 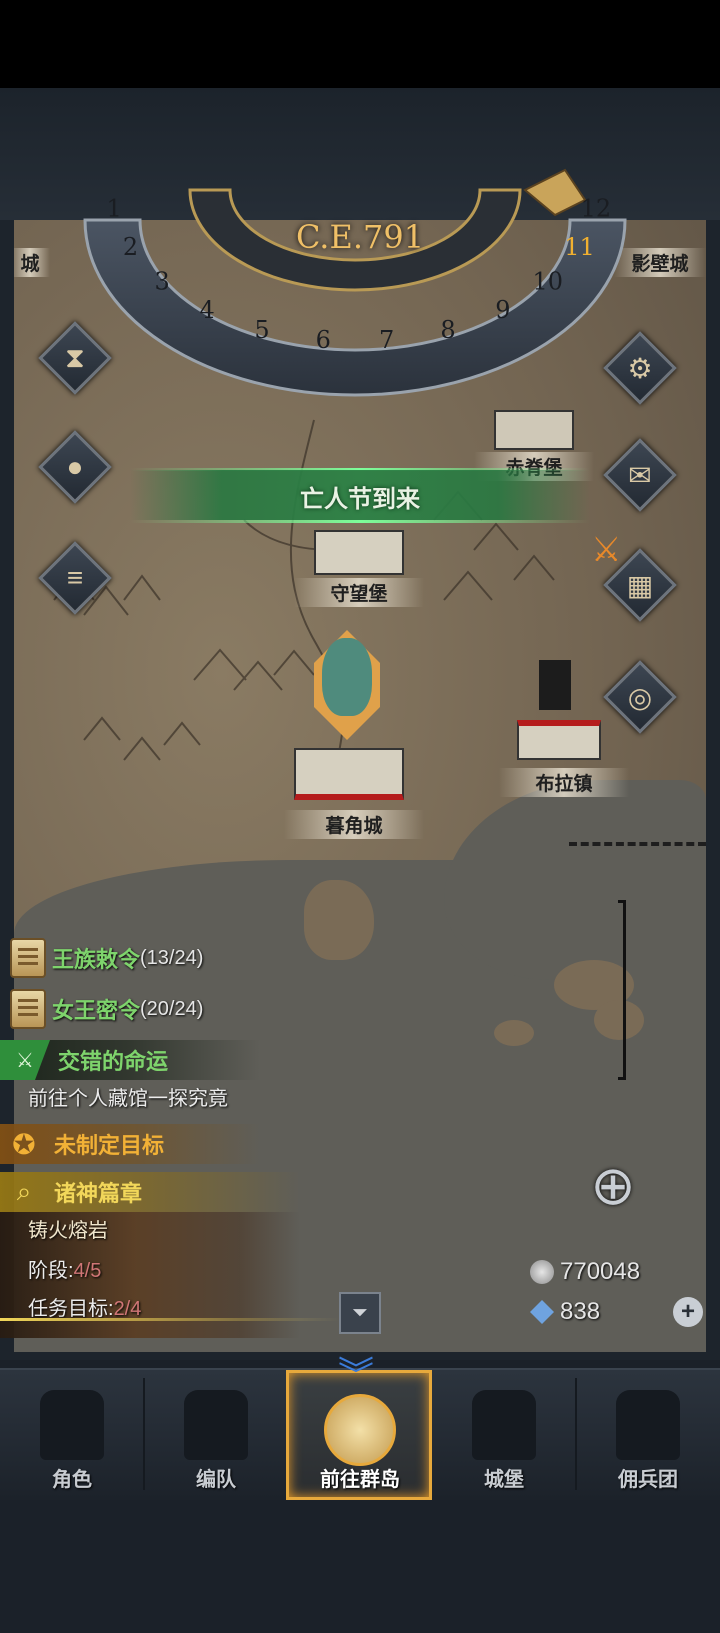 I want to click on islands-icon, so click(x=360, y=1430).